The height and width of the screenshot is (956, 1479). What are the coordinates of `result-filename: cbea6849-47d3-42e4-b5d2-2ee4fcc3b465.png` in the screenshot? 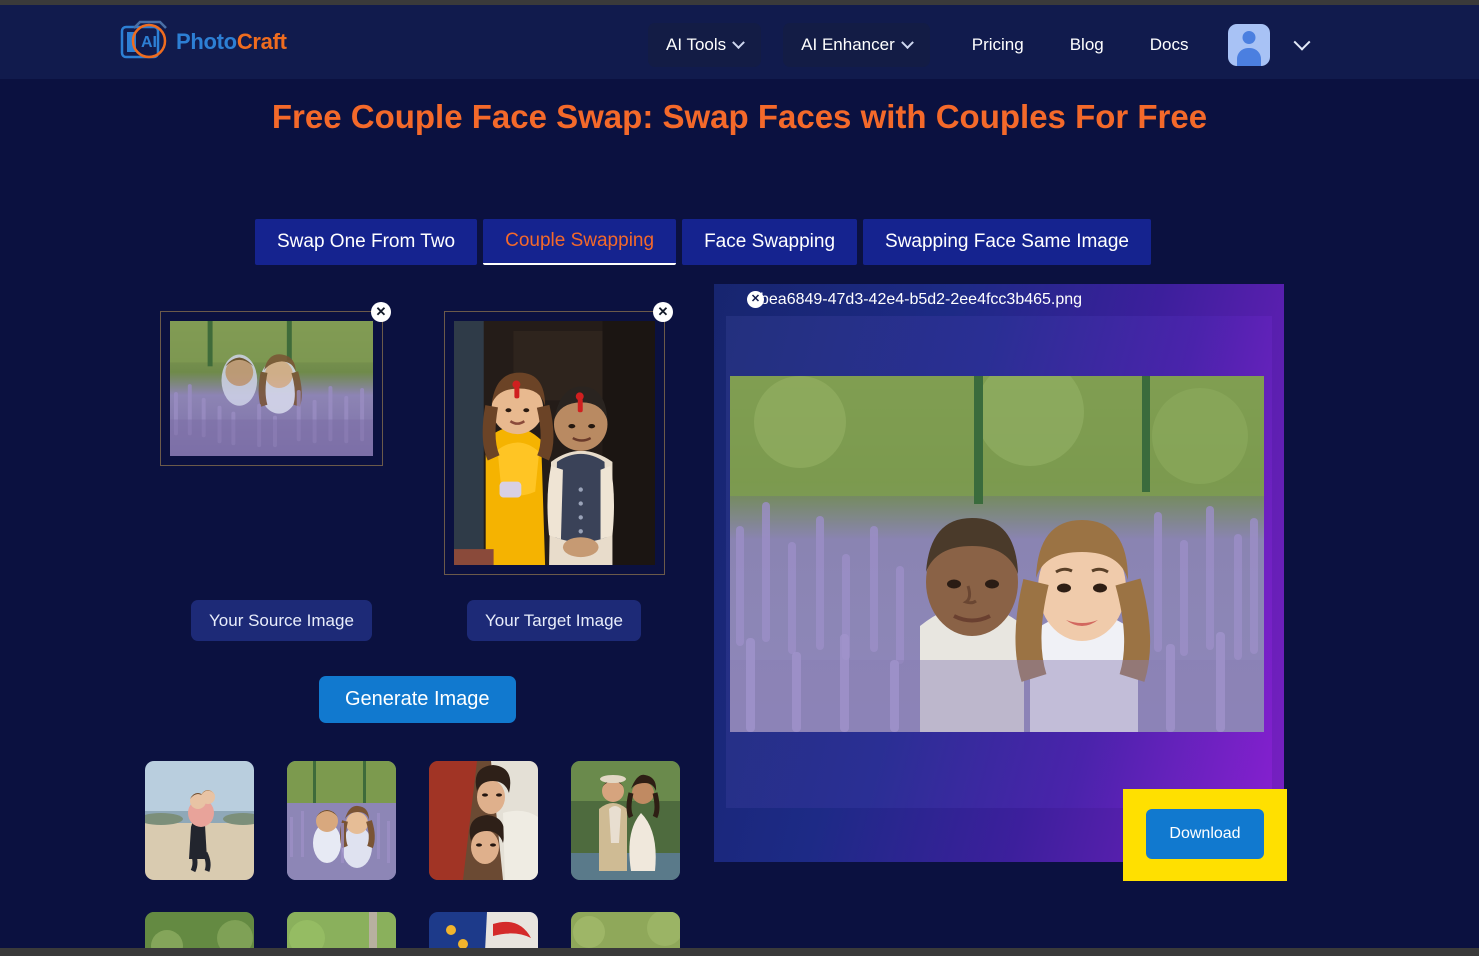 It's located at (917, 299).